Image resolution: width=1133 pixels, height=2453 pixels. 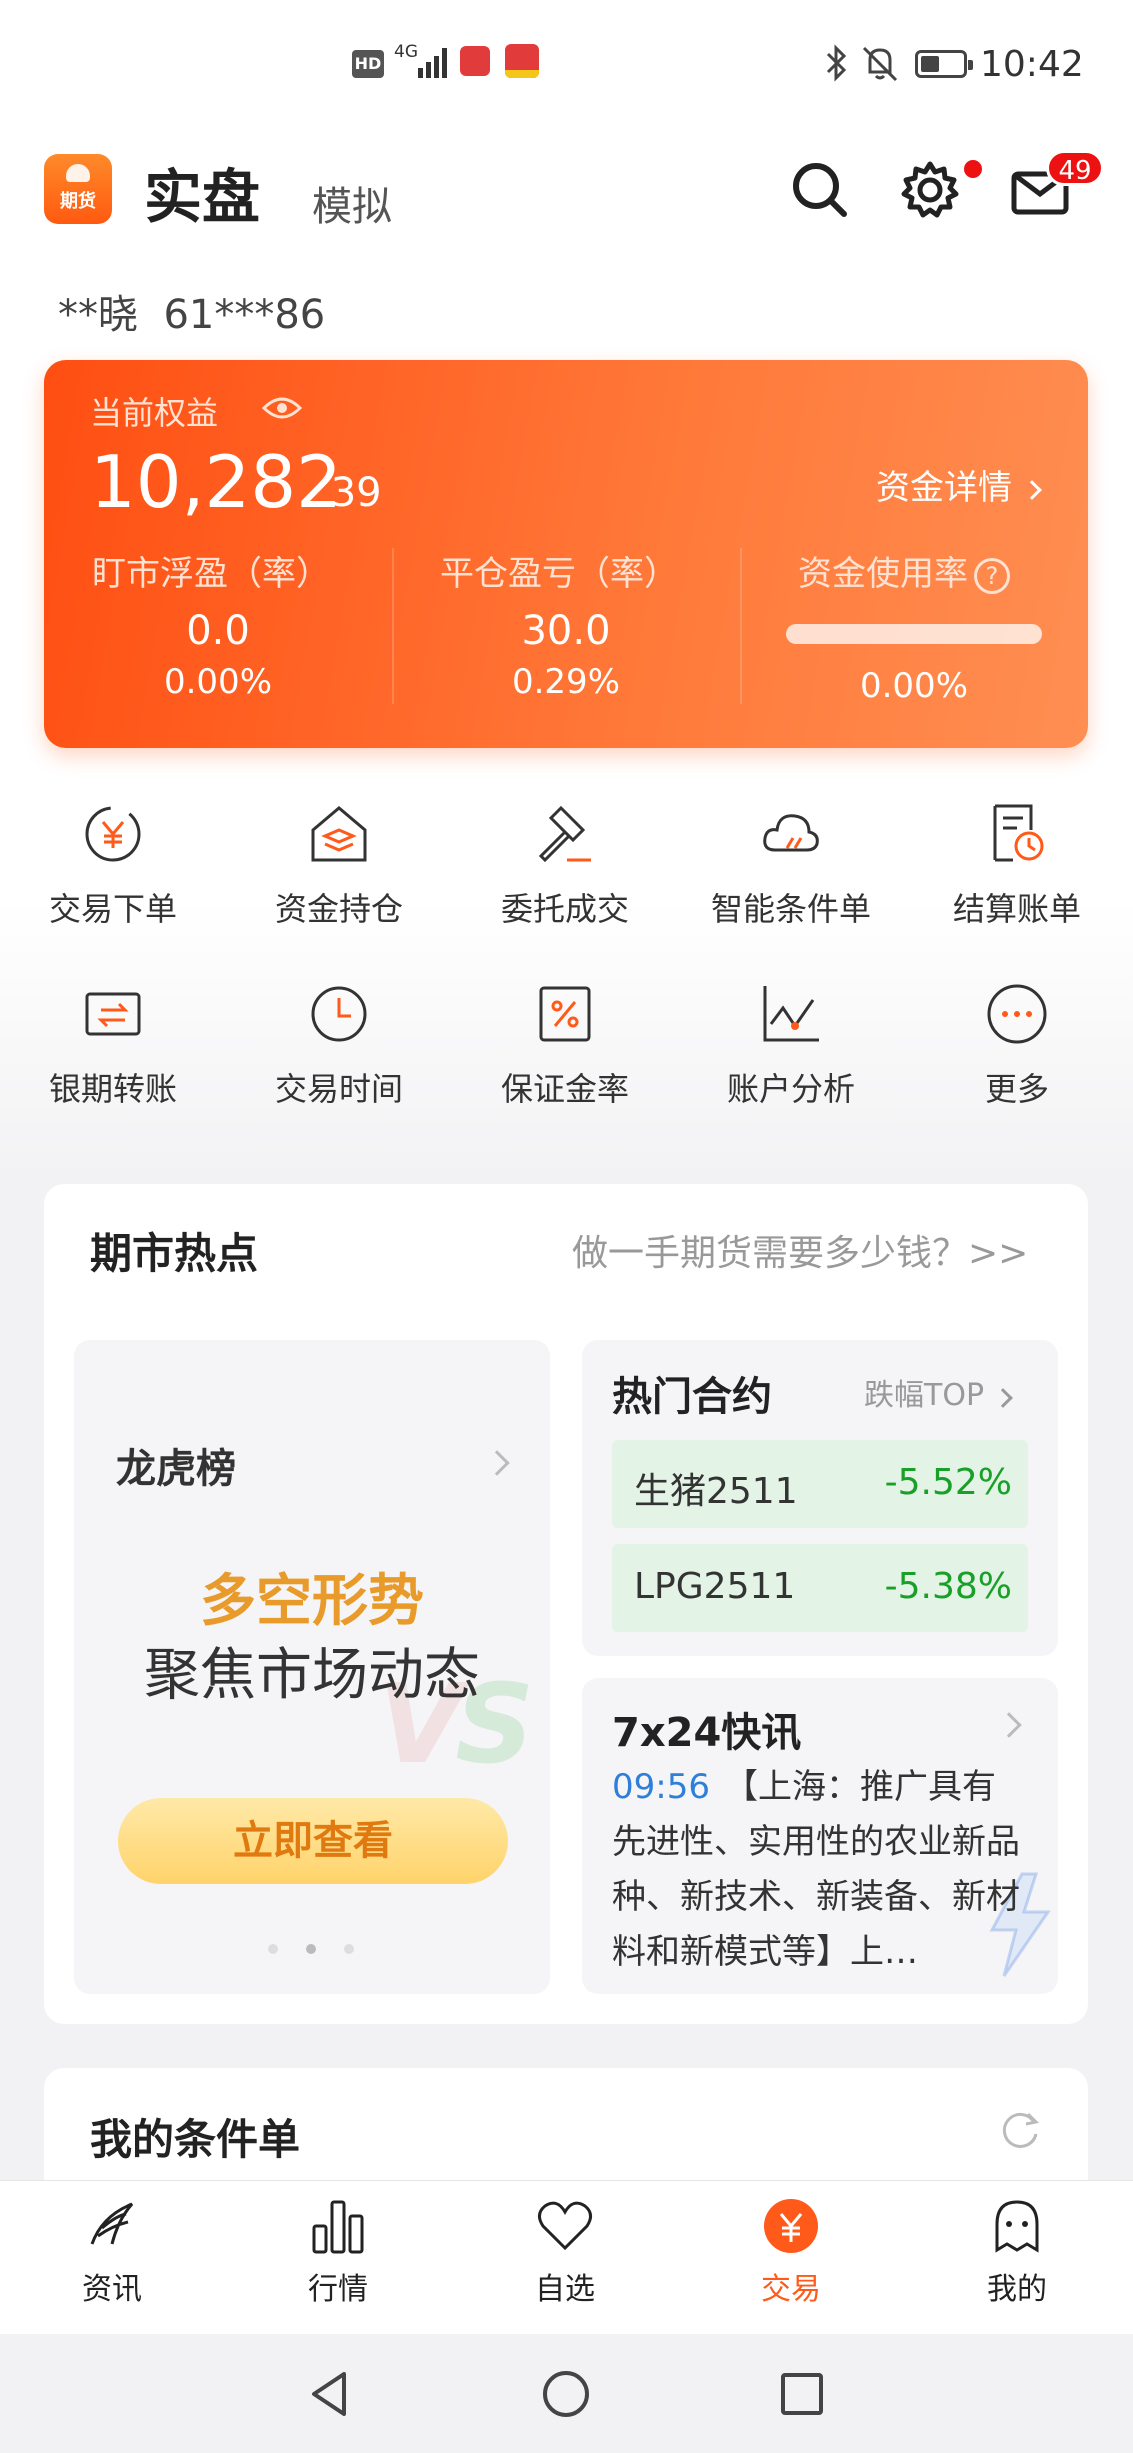 I want to click on book-app-icon, so click(x=475, y=61).